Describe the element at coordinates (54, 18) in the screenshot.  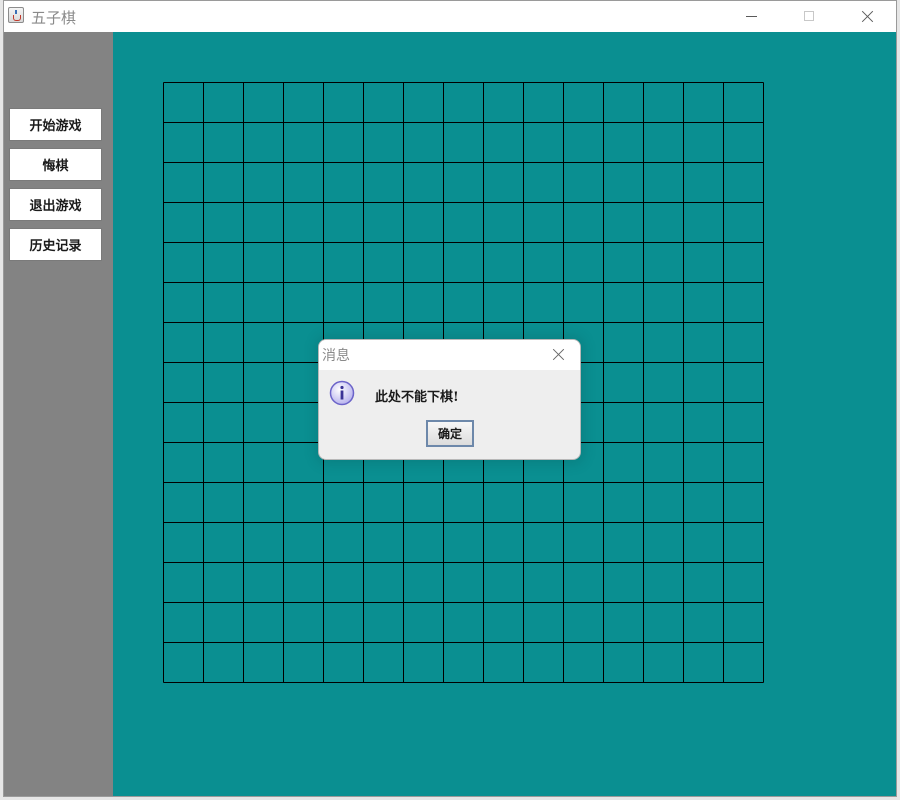
I see `window-title: 五子棋` at that location.